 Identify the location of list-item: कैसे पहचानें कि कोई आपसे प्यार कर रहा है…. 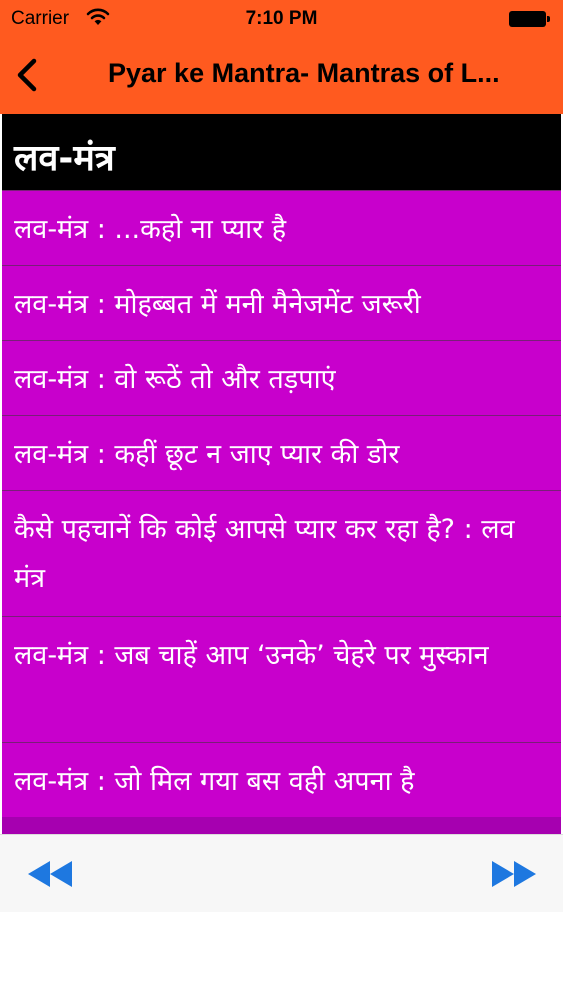
(281, 553).